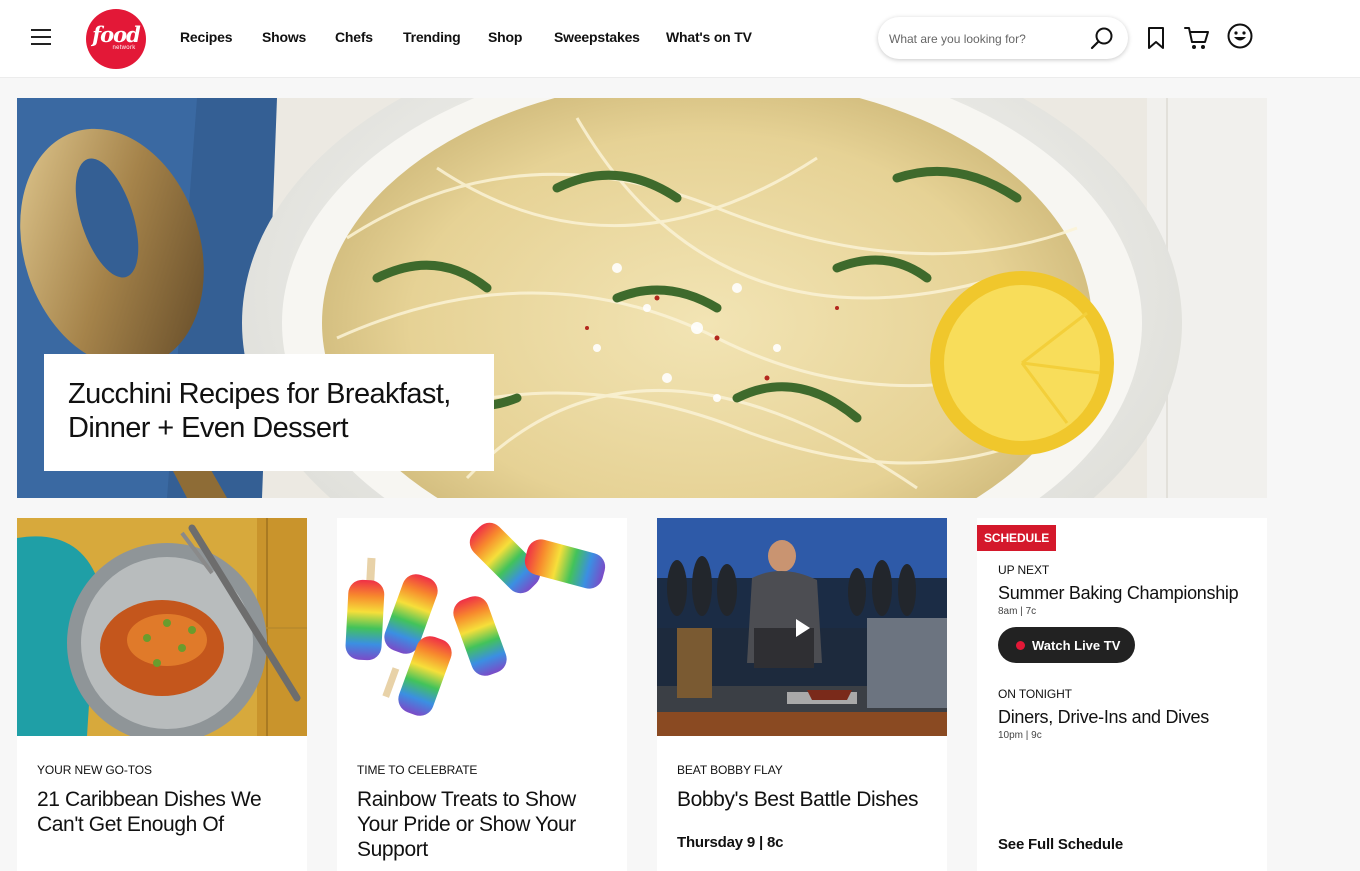 This screenshot has height=871, width=1360. What do you see at coordinates (730, 842) in the screenshot?
I see `show-airtime: Thursday 9 | 8c` at bounding box center [730, 842].